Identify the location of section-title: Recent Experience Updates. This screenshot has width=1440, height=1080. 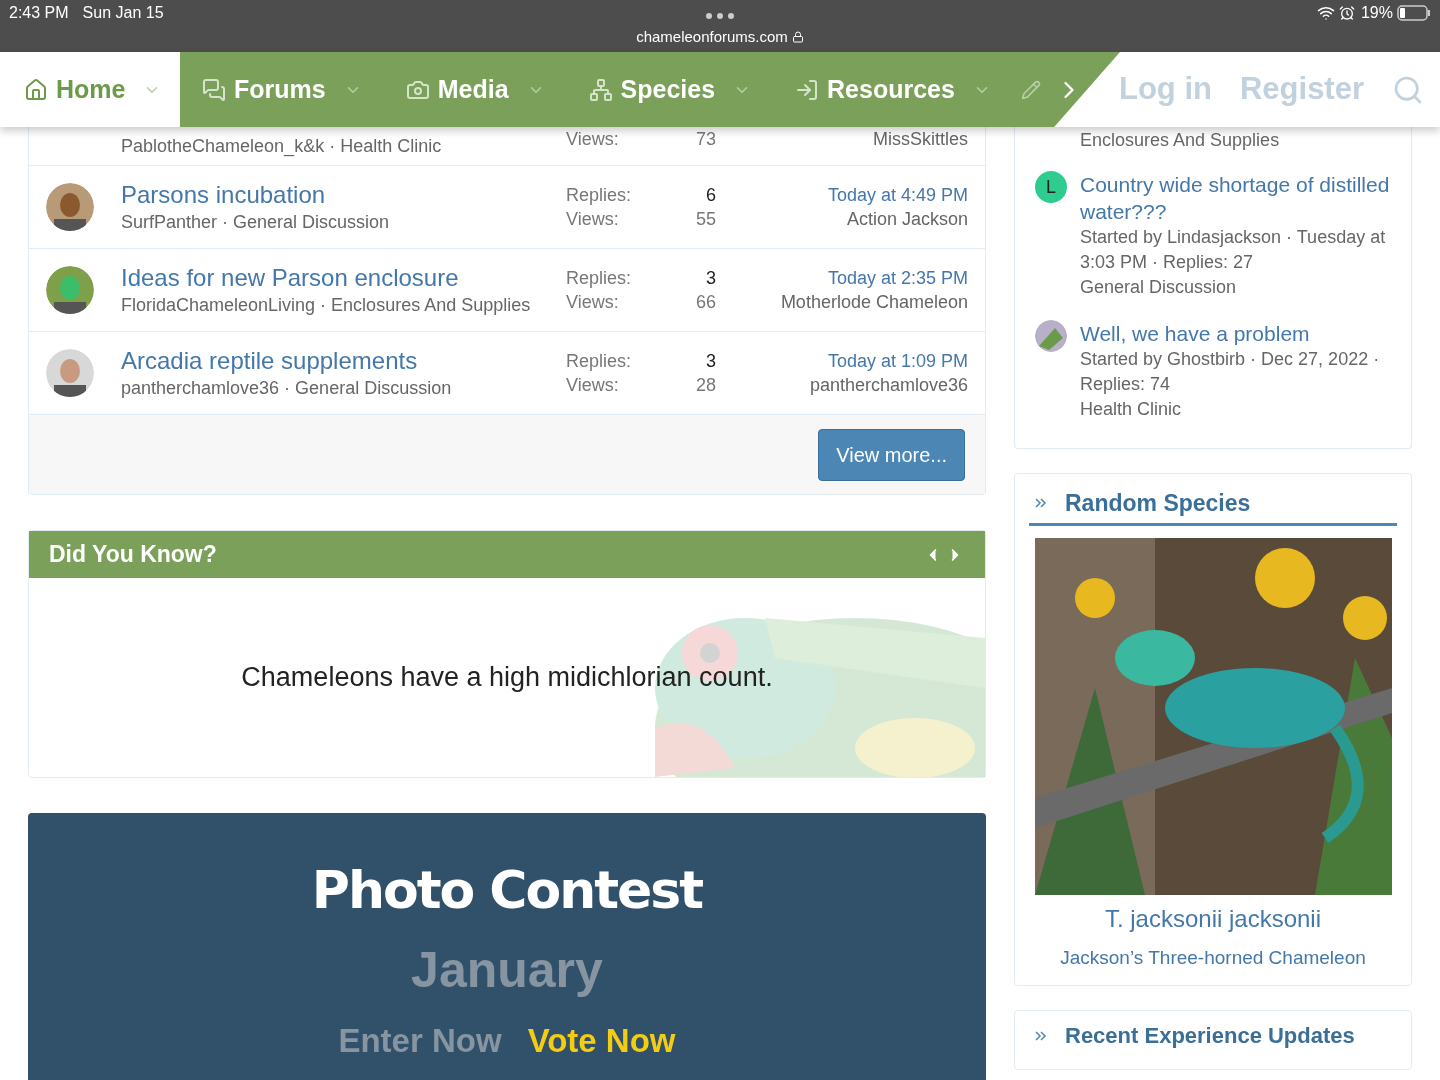
(1210, 1035).